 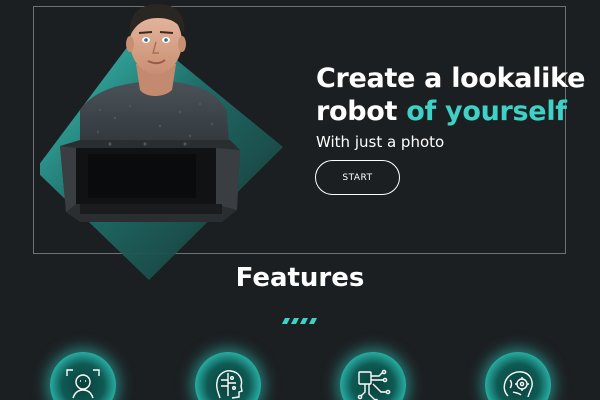 I want to click on feature-face-scan, so click(x=83, y=376).